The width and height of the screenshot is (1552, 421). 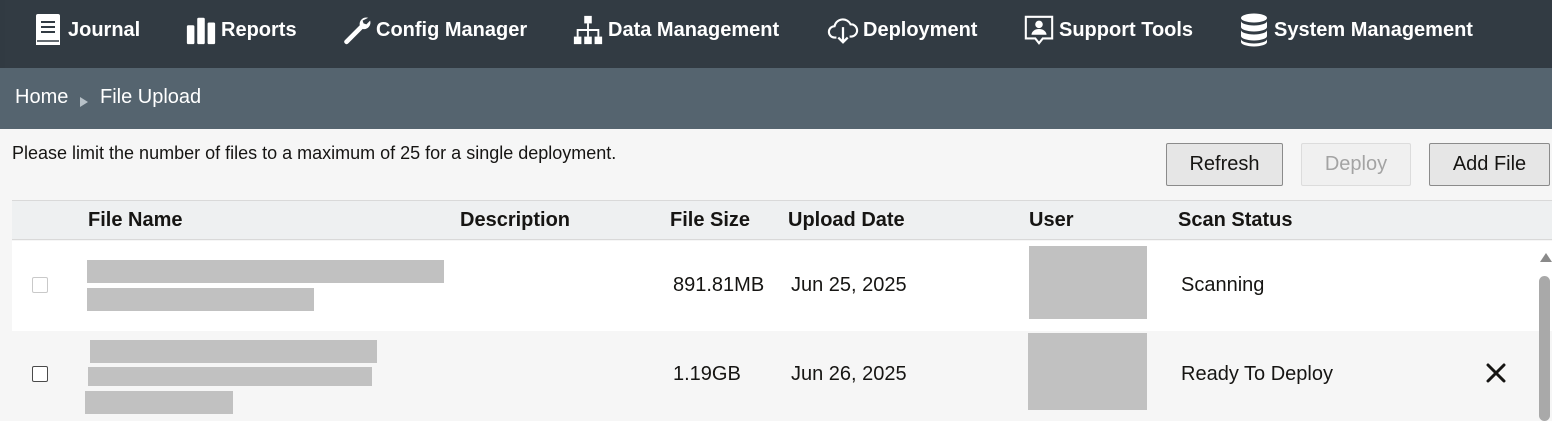 I want to click on support-user-icon, so click(x=1039, y=30).